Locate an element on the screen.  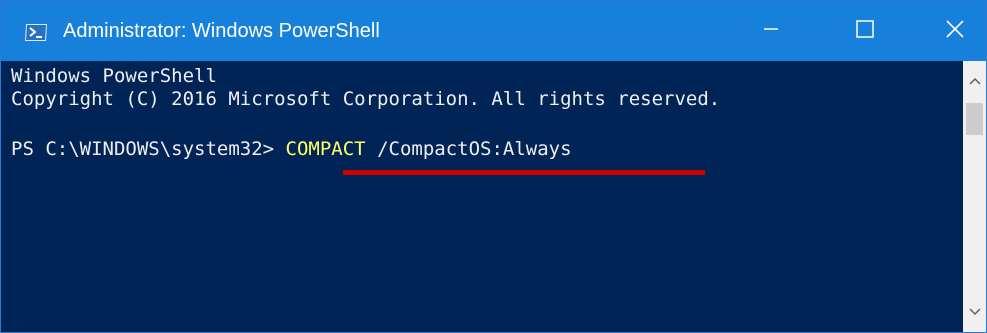
chevron-down-icon is located at coordinates (974, 312).